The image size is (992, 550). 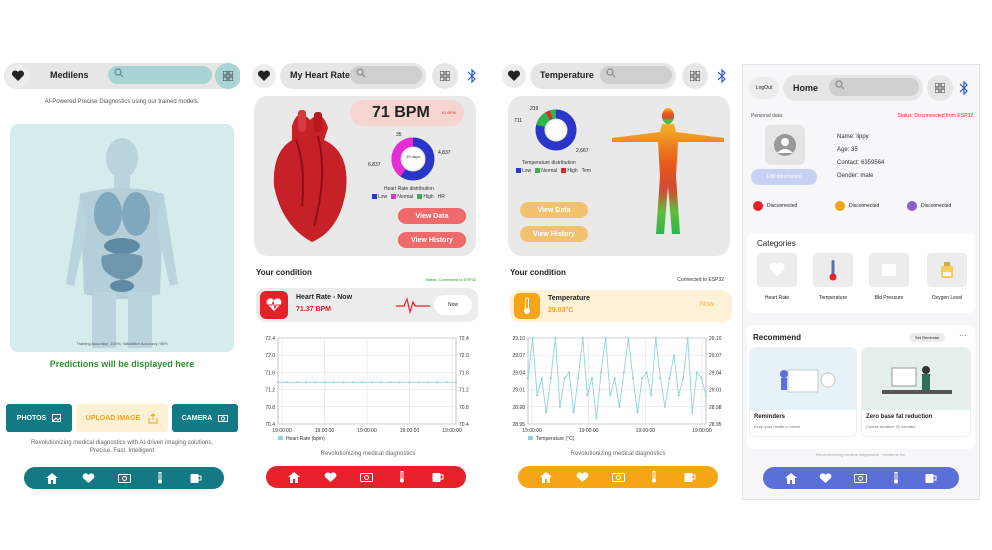 What do you see at coordinates (764, 88) in the screenshot?
I see `logout-button: LogOut` at bounding box center [764, 88].